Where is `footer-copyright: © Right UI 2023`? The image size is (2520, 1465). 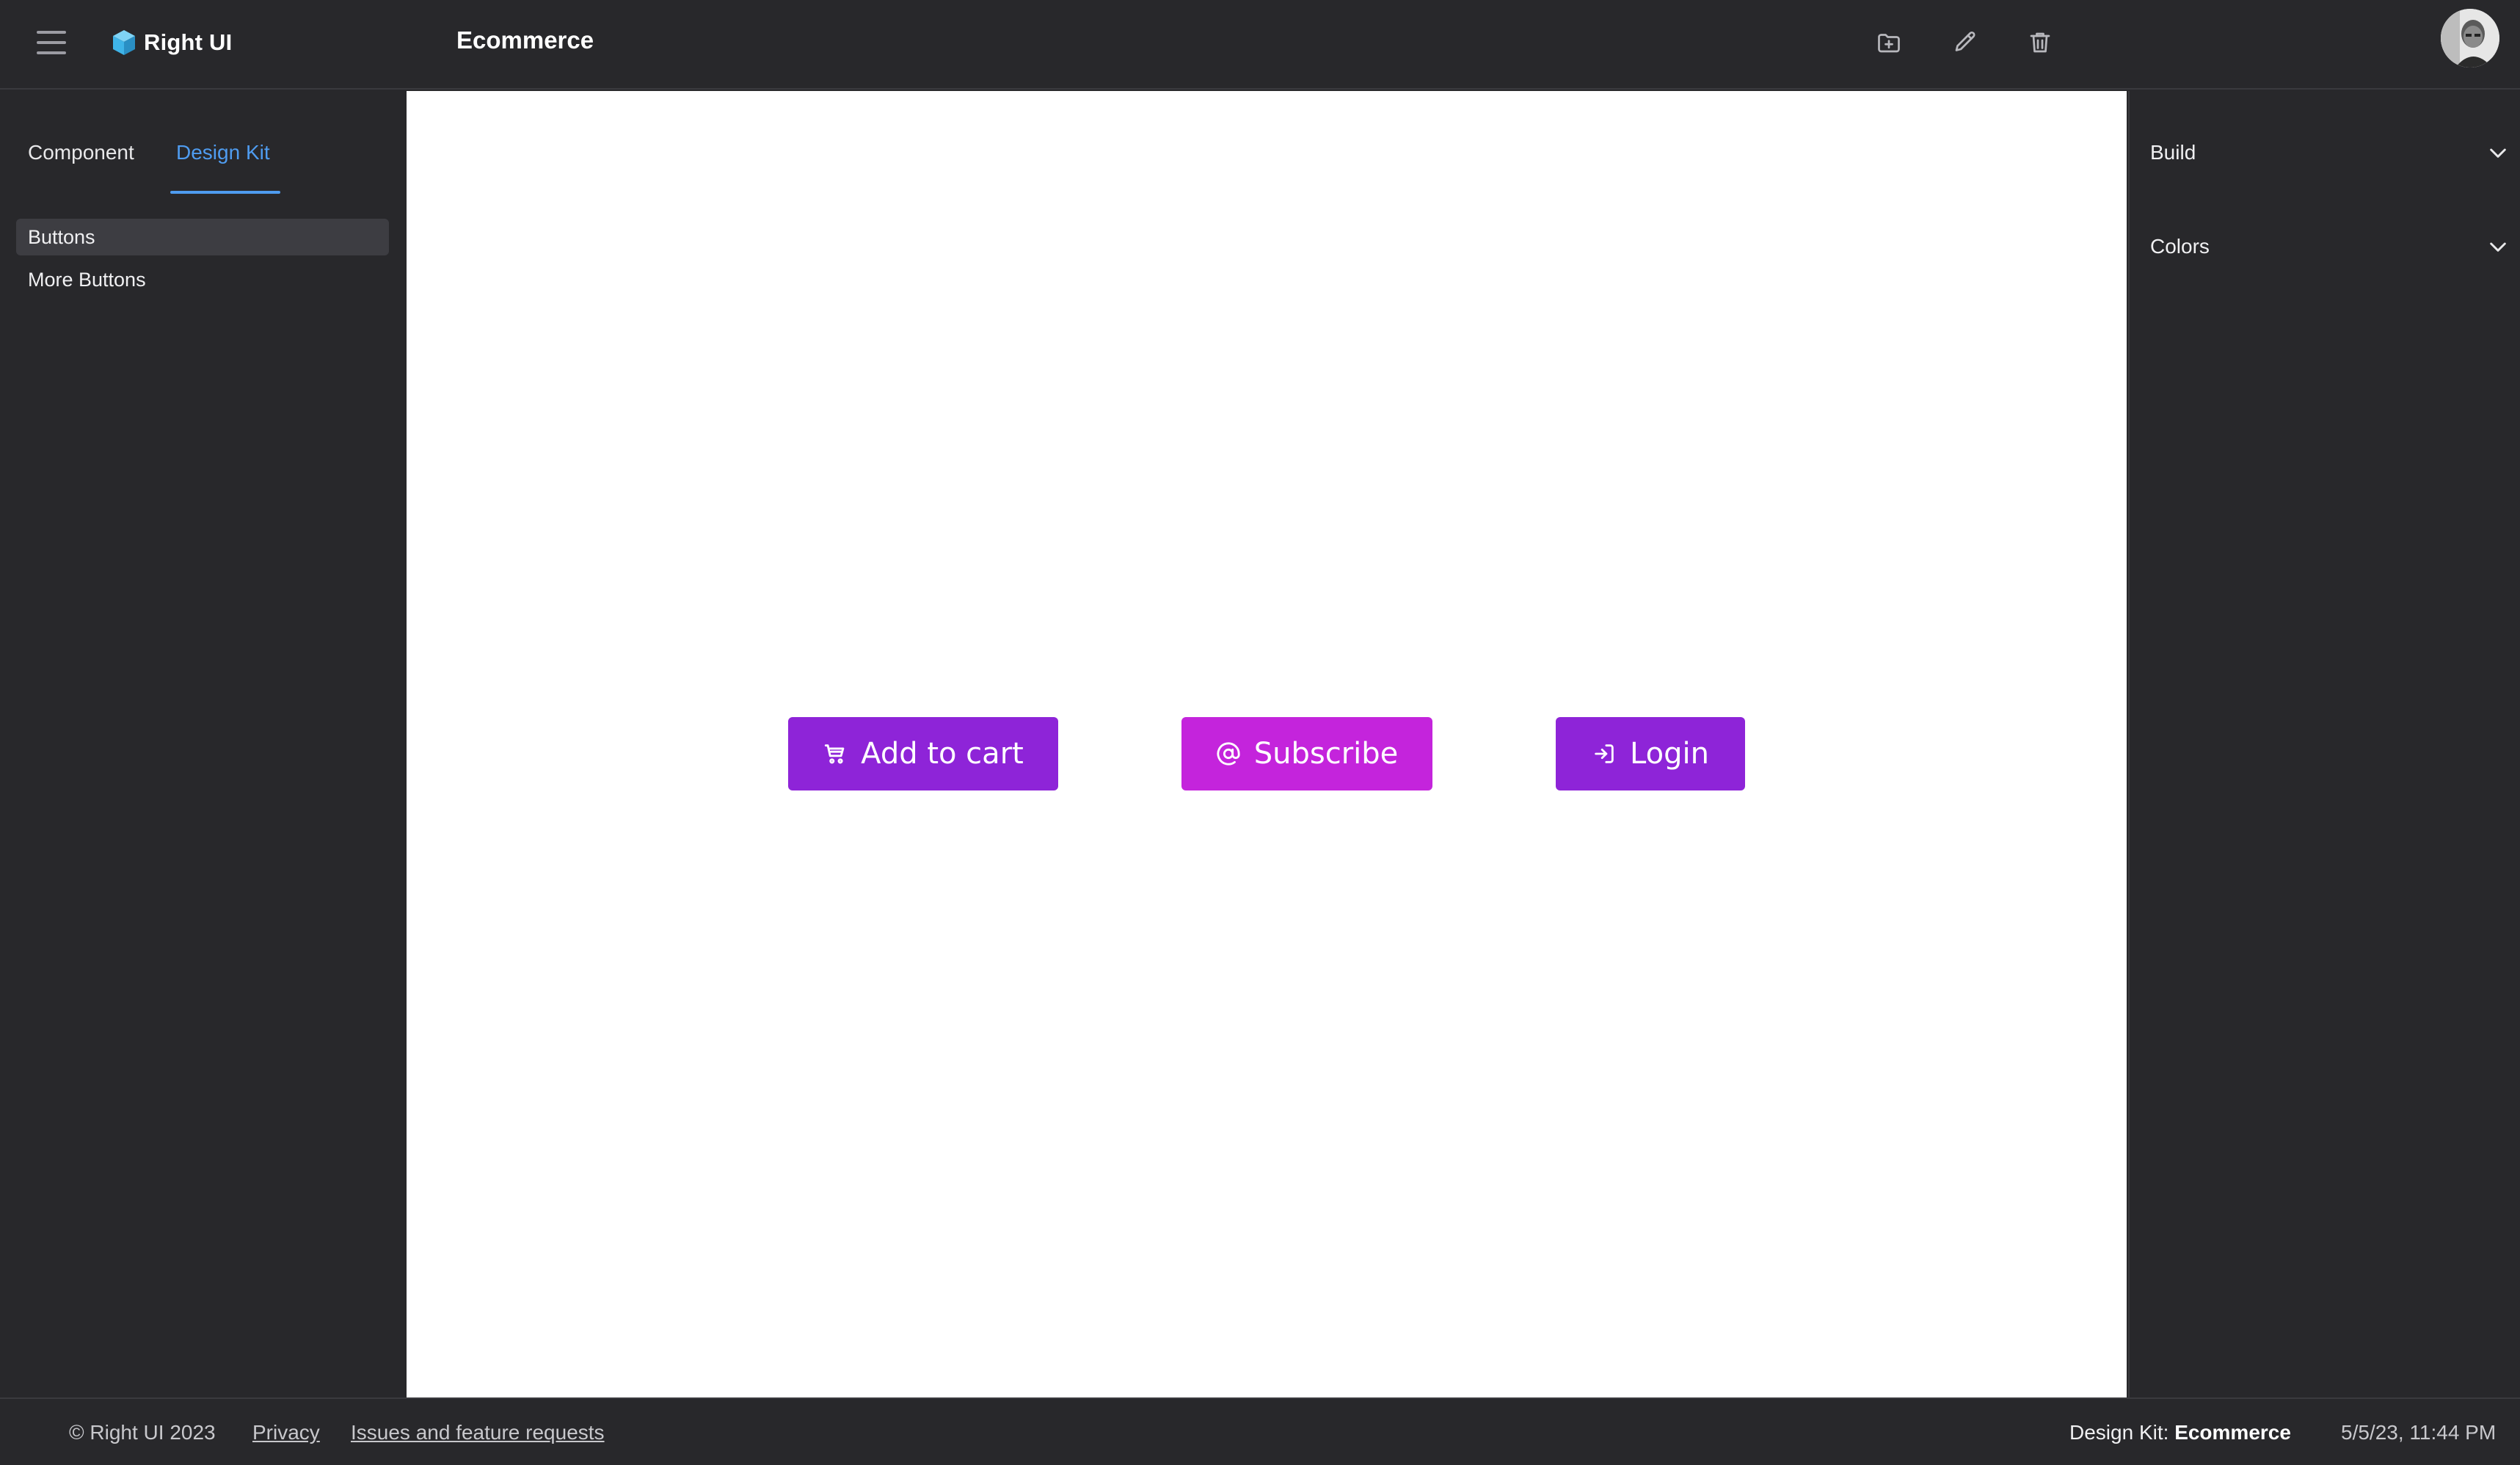
footer-copyright: © Right UI 2023 is located at coordinates (142, 1432).